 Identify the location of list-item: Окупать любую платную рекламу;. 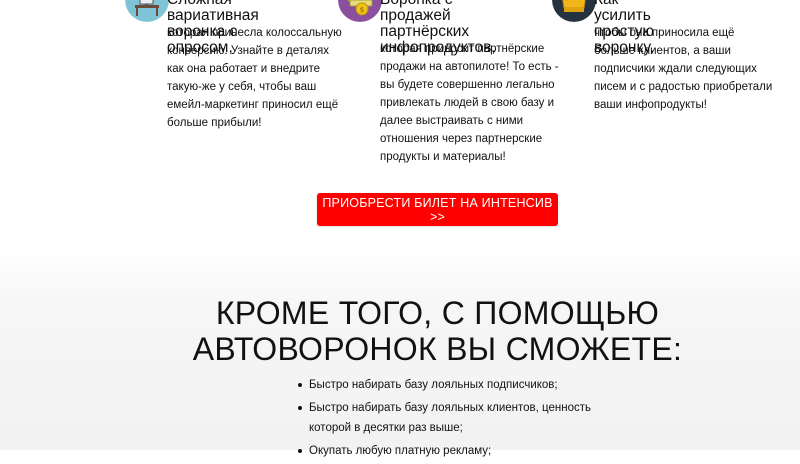
(438, 451).